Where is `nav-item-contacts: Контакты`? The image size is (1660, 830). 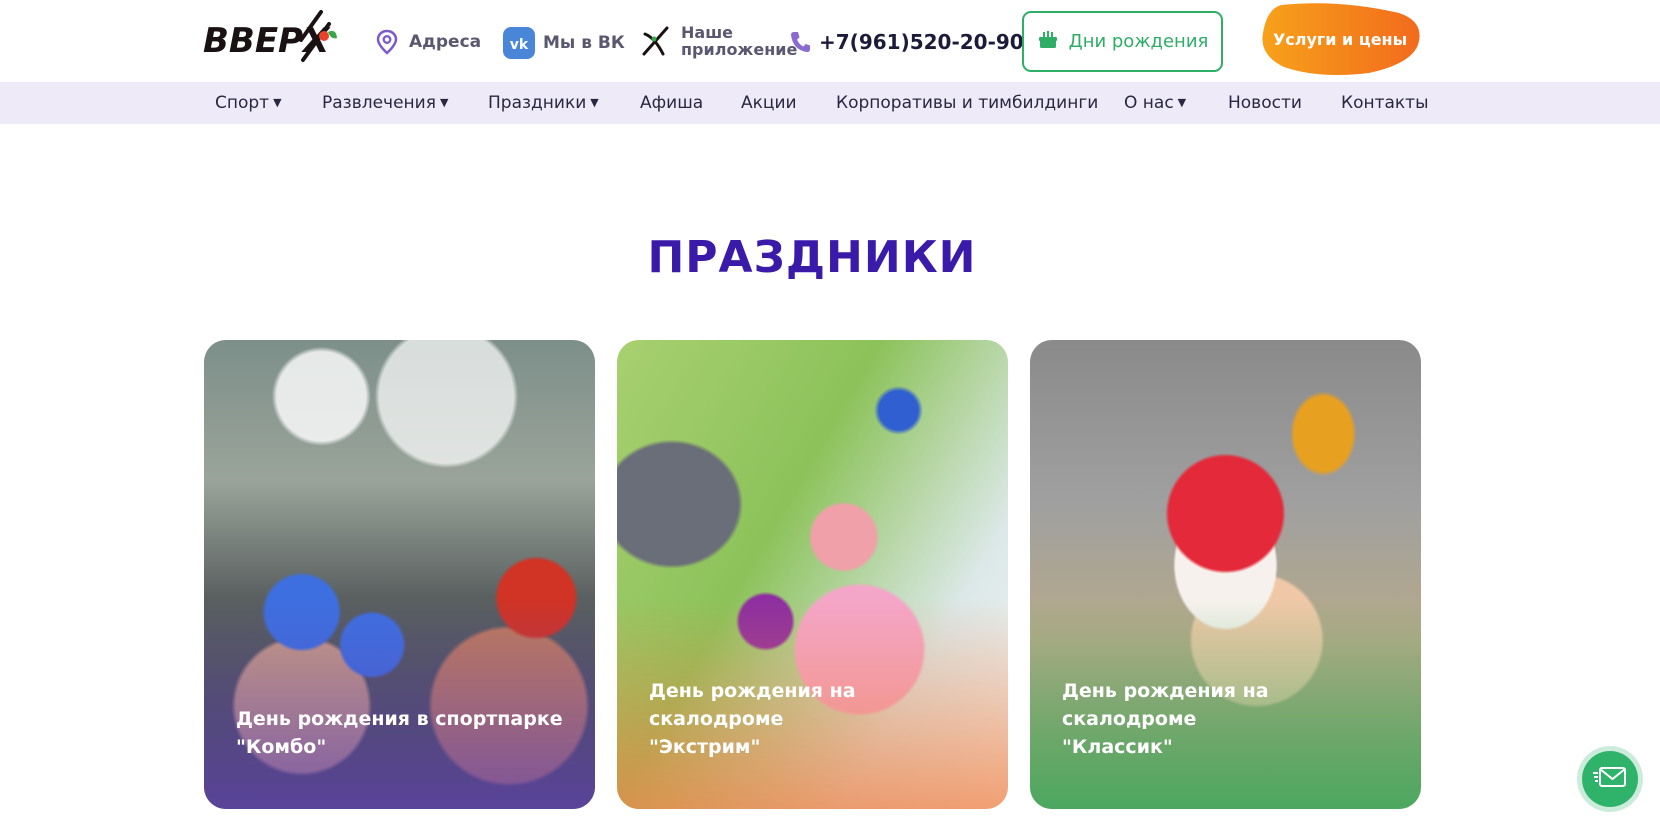
nav-item-contacts: Контакты is located at coordinates (1385, 103).